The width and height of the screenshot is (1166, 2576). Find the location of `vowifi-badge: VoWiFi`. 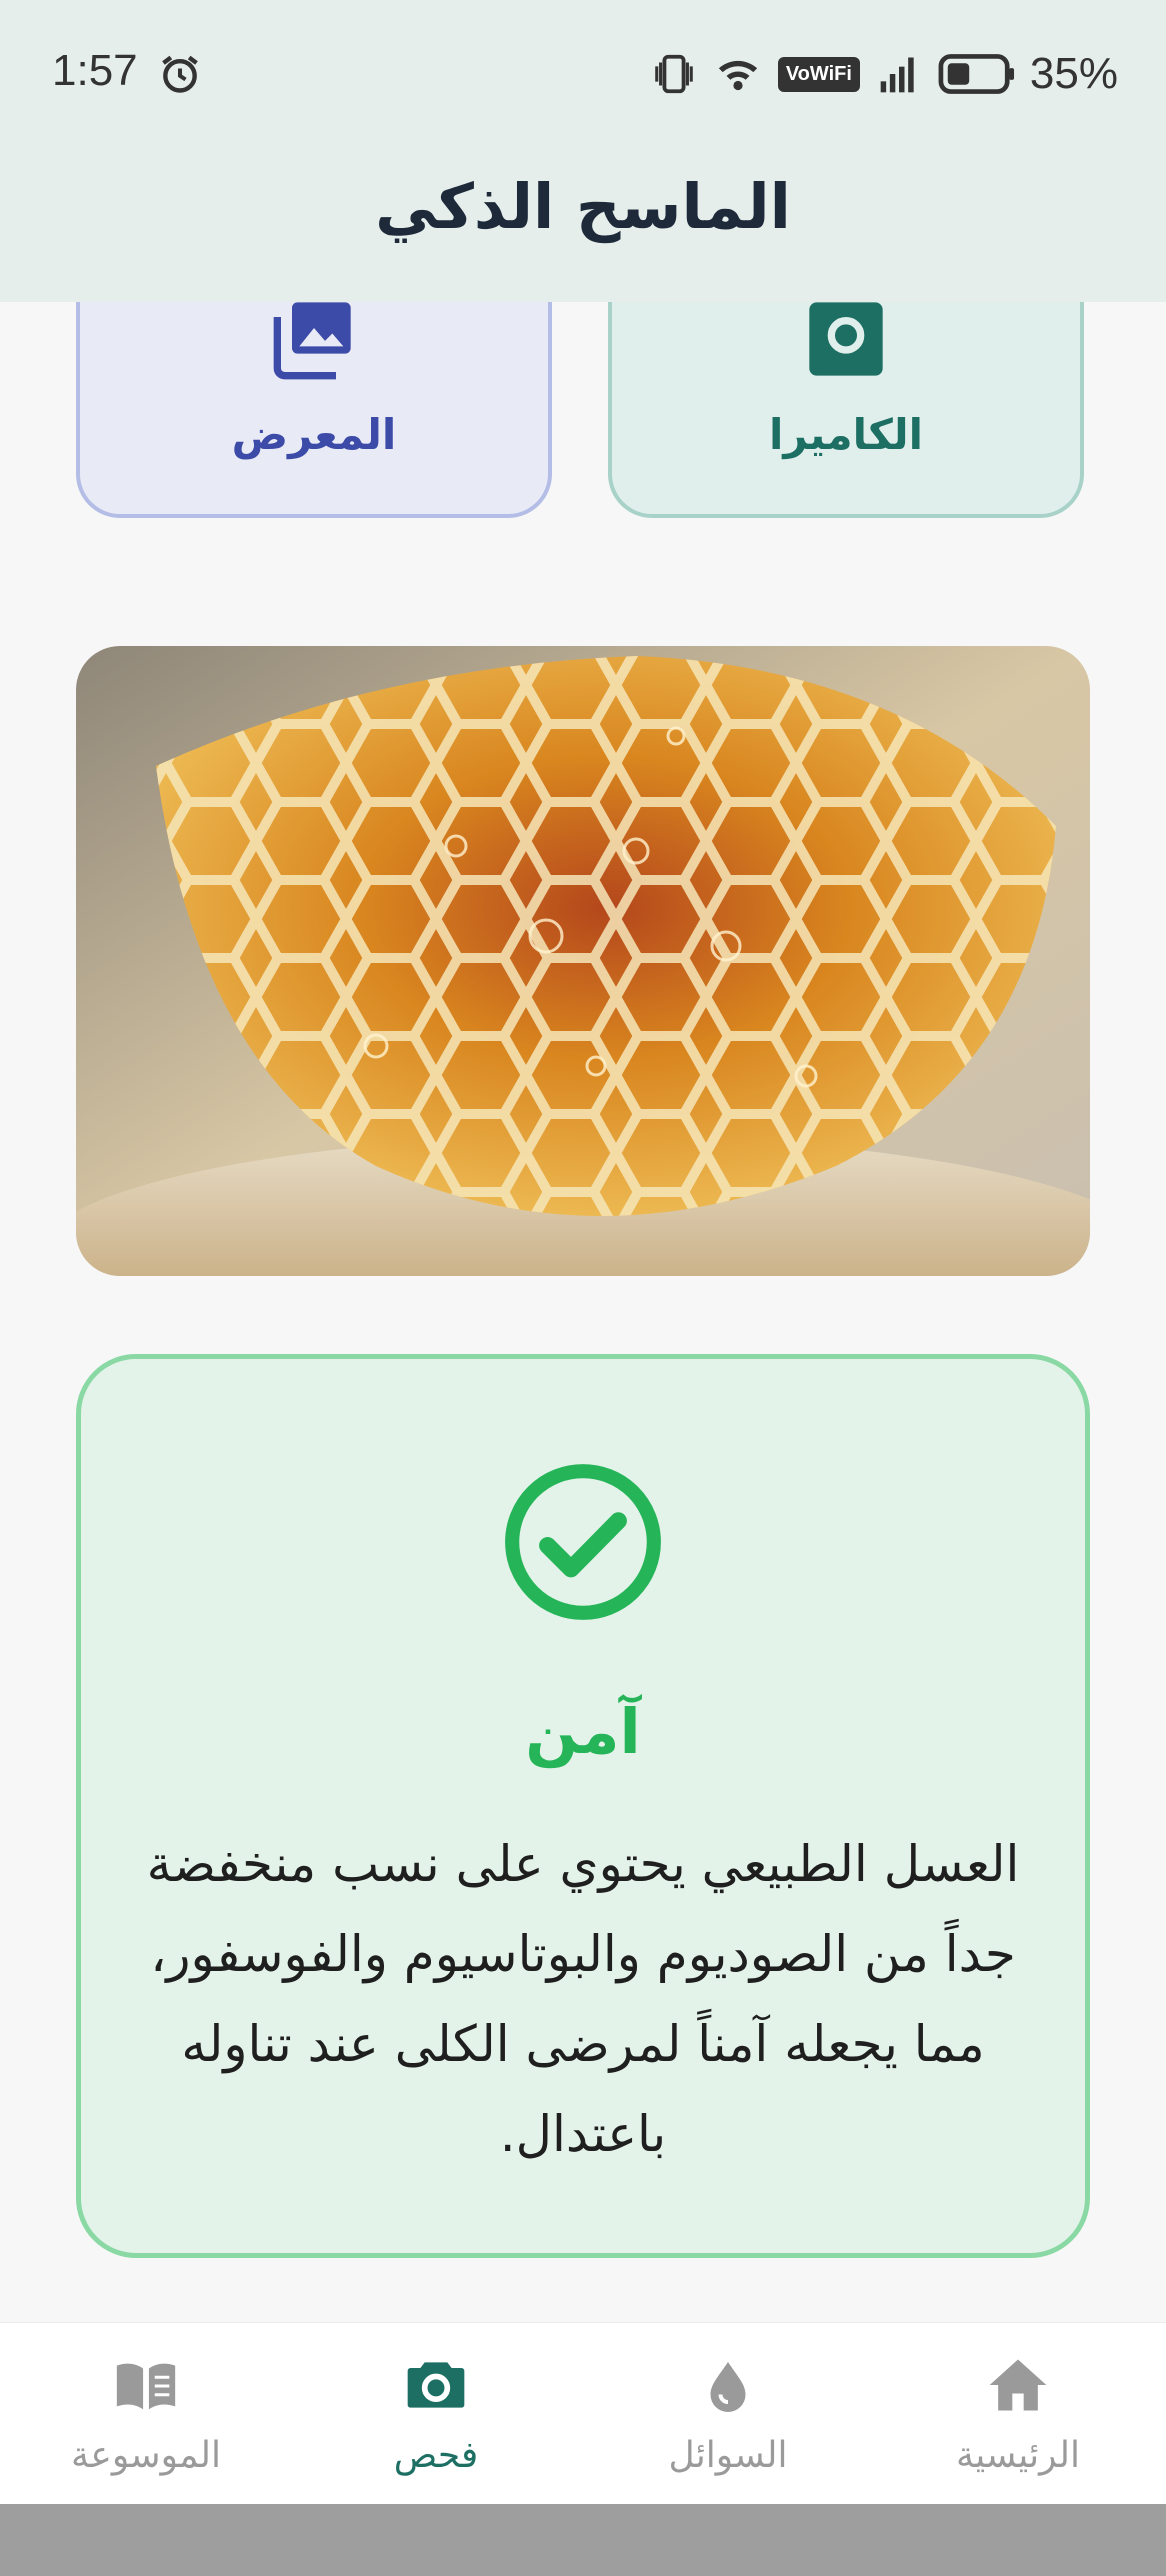

vowifi-badge: VoWiFi is located at coordinates (818, 74).